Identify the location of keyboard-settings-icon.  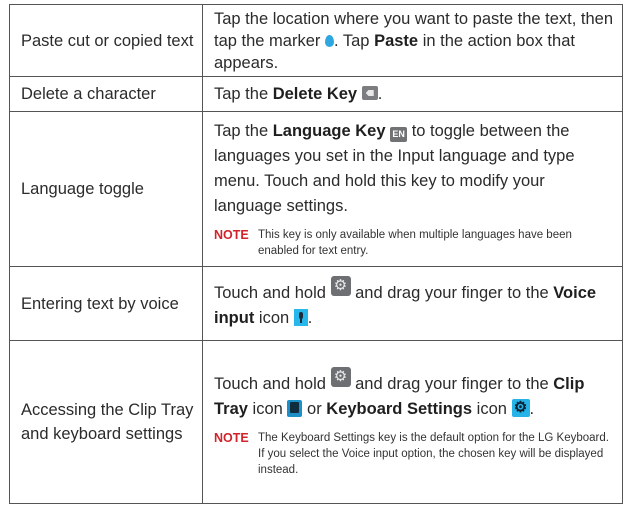
(520, 407).